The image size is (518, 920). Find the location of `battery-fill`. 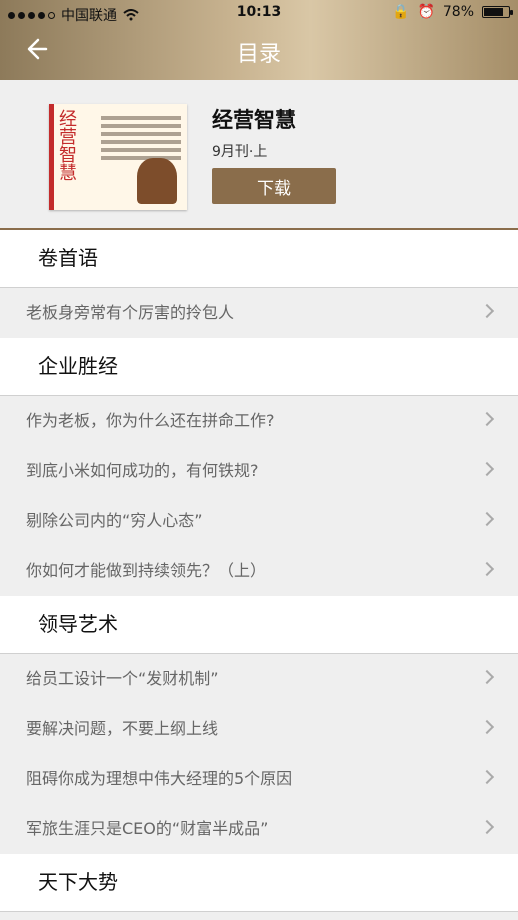

battery-fill is located at coordinates (493, 12).